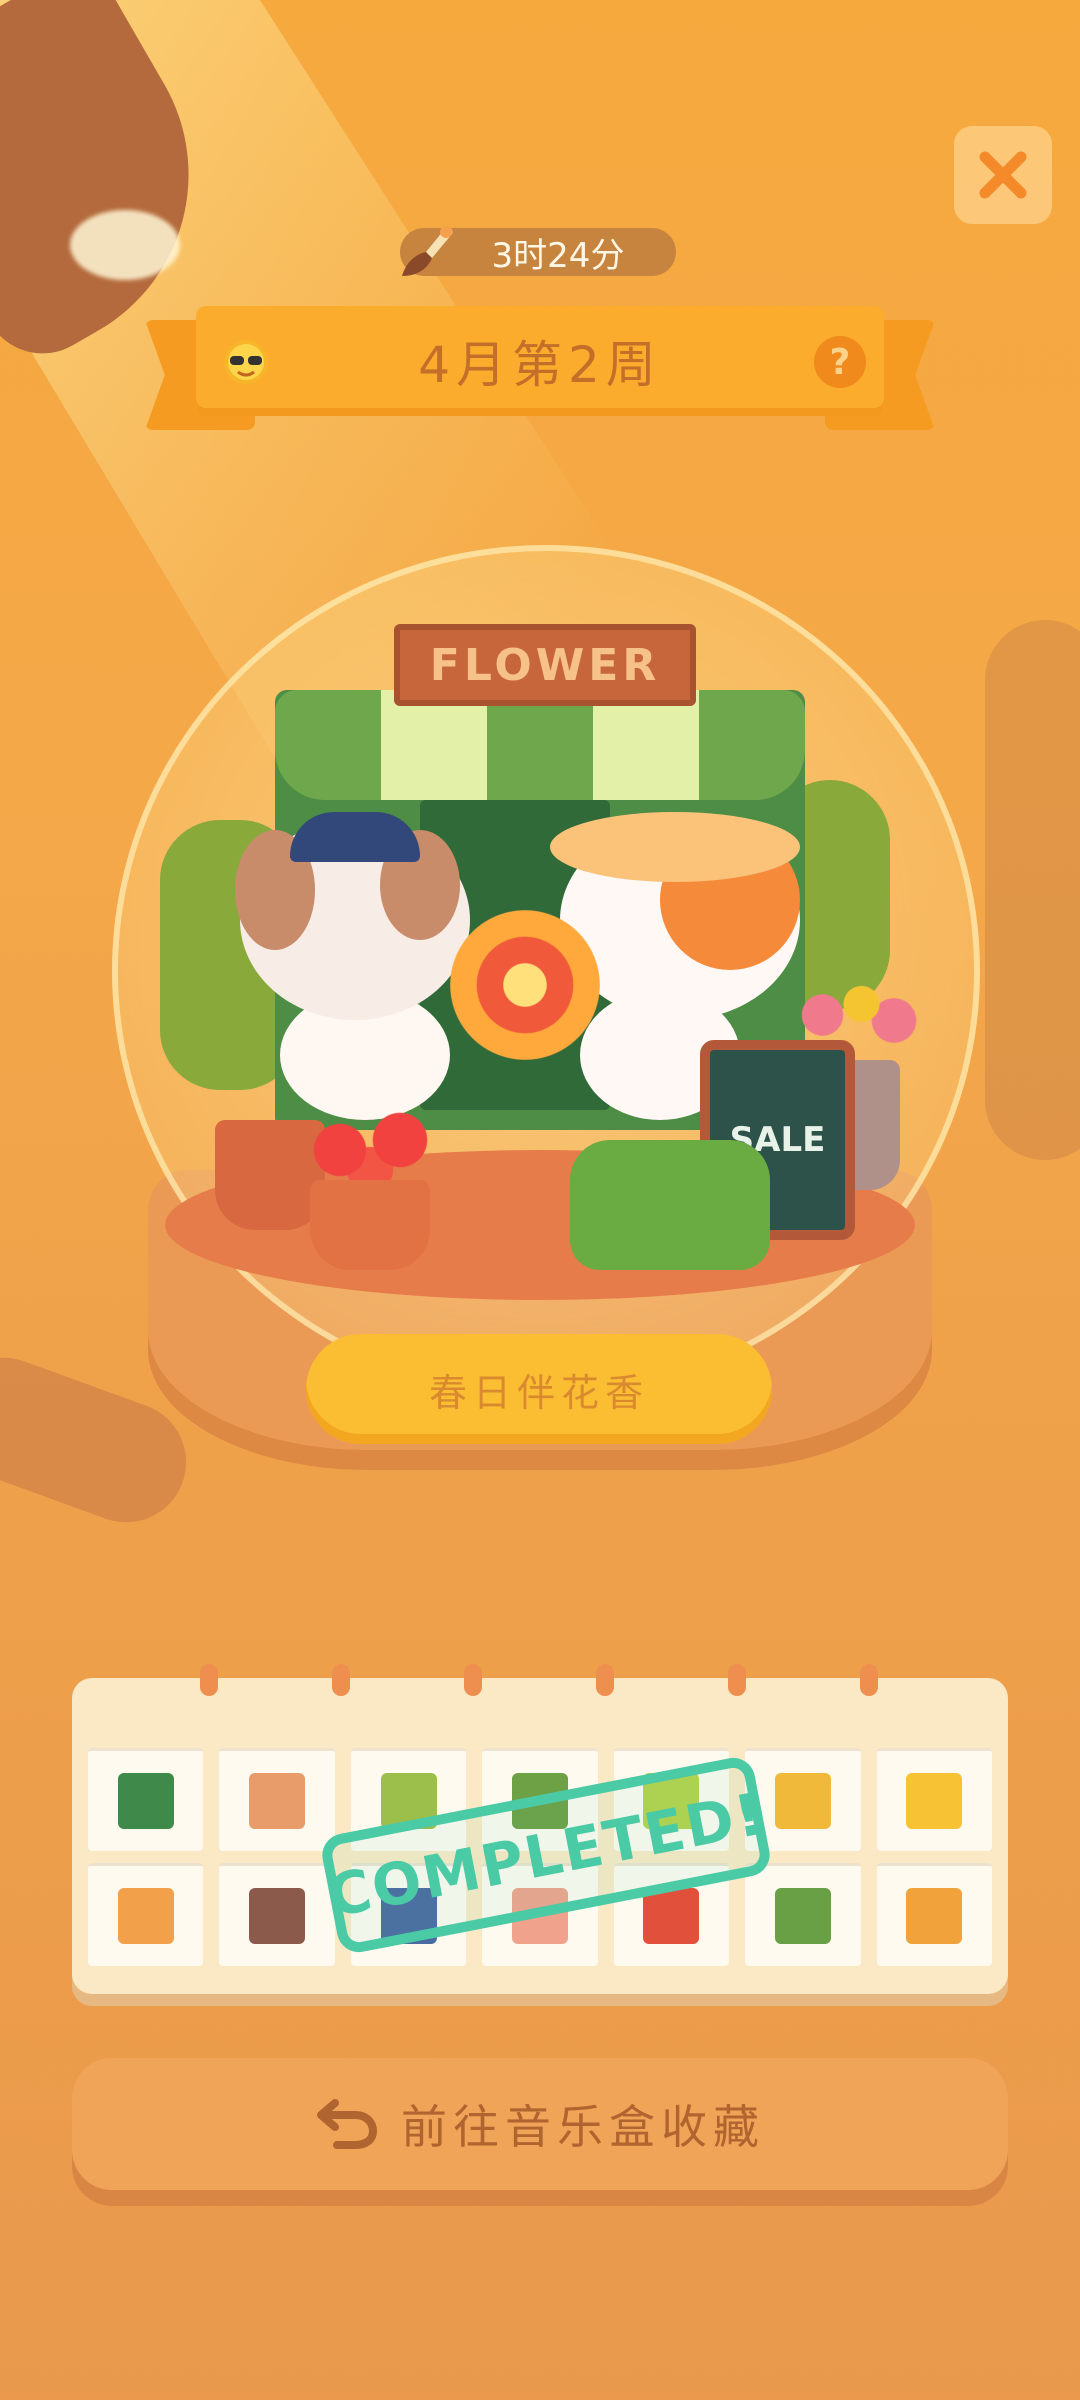  Describe the element at coordinates (540, 745) in the screenshot. I see `shop-awning` at that location.